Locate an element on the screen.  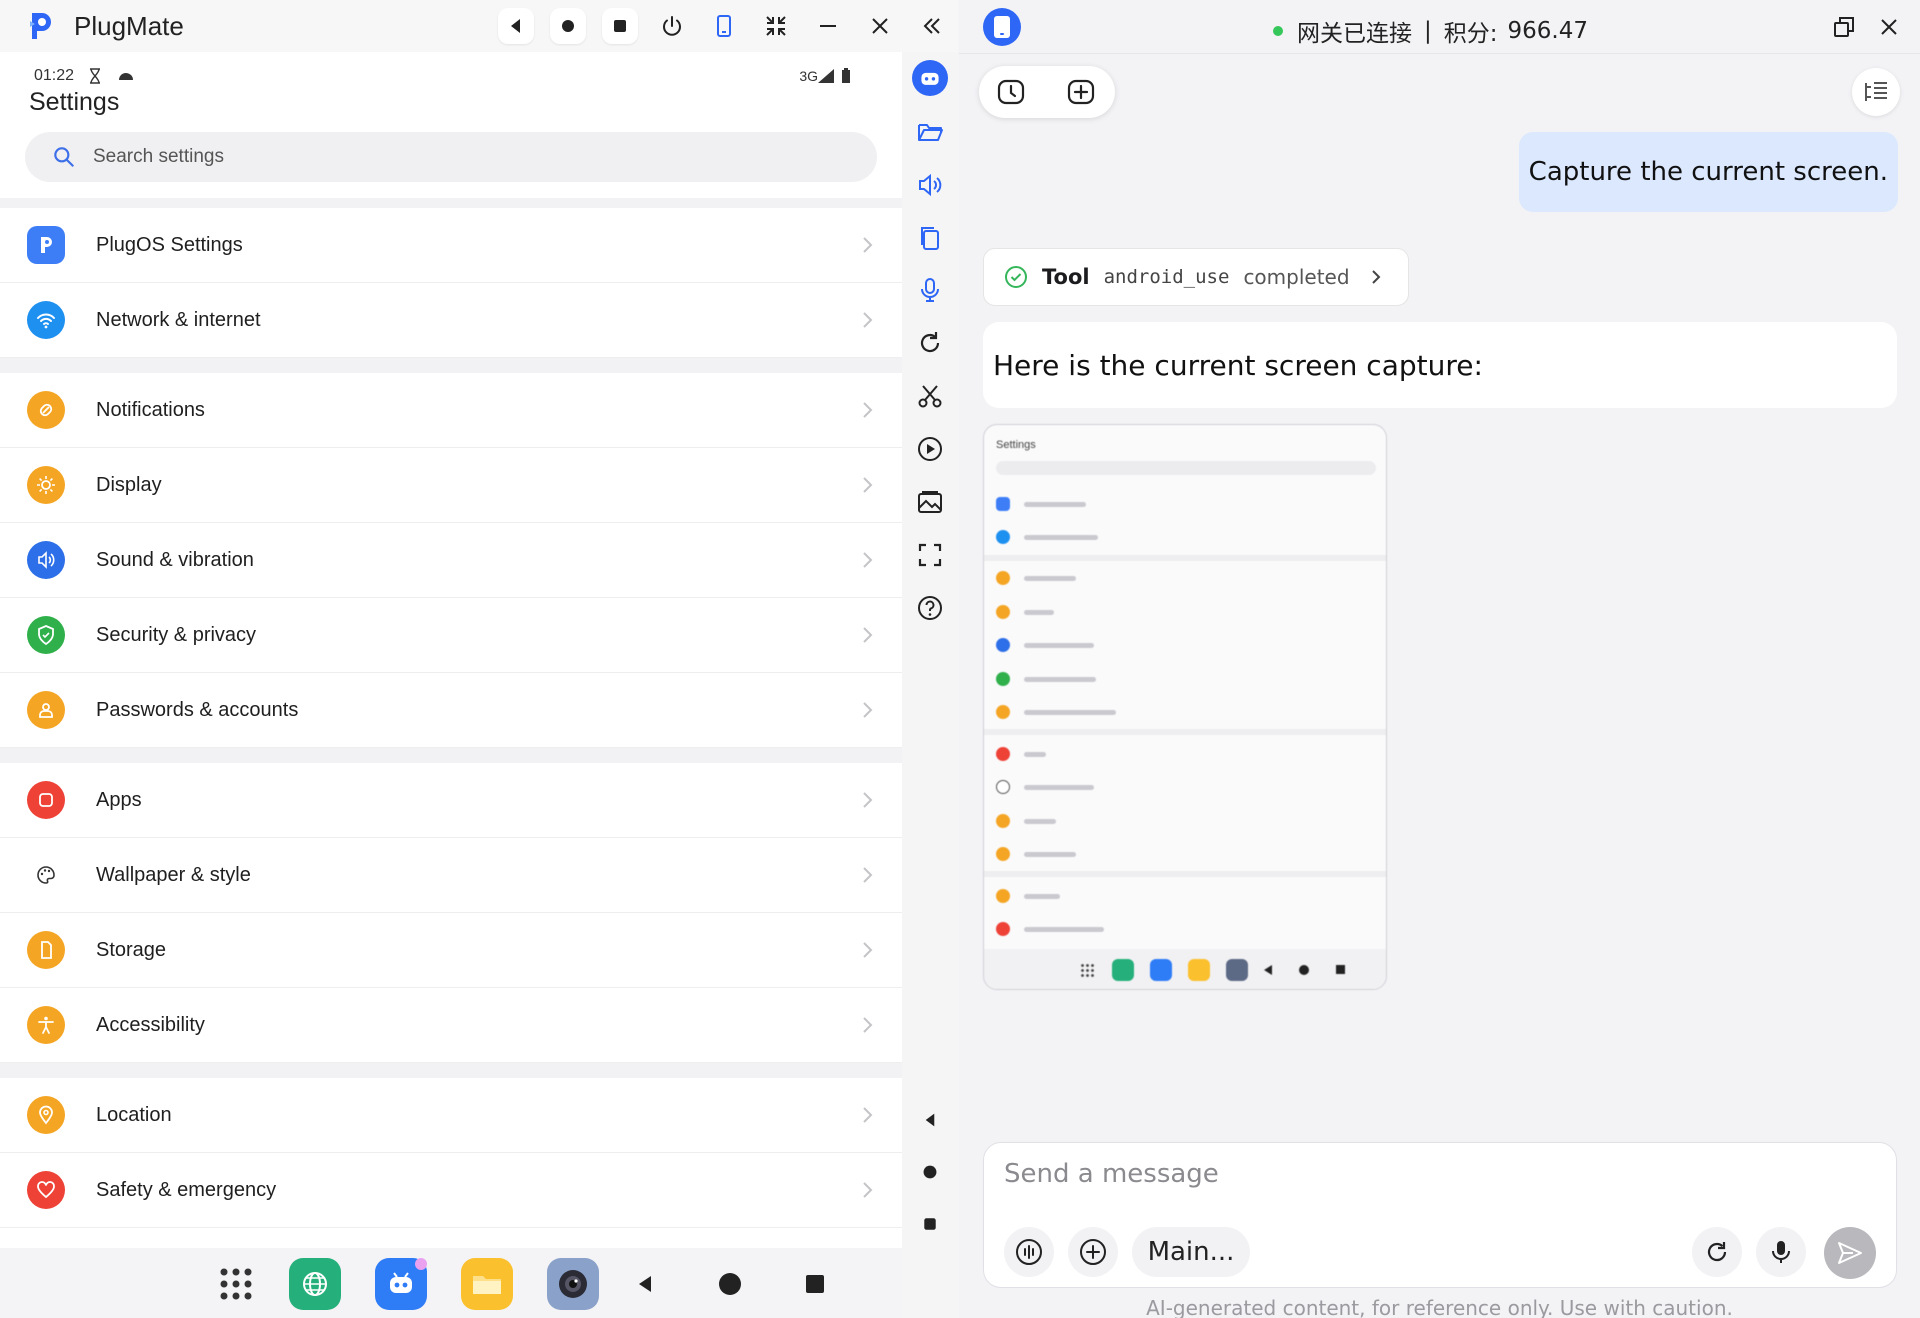
settings-item-wallpaper: Wallpaper & style is located at coordinates (451, 875).